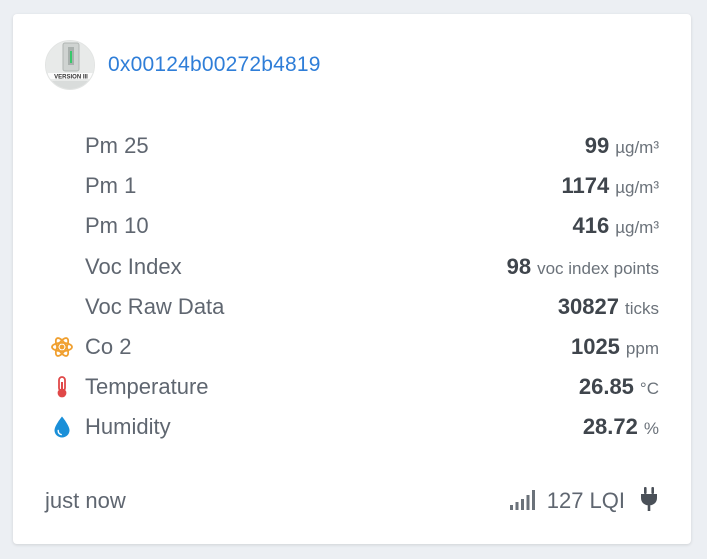  What do you see at coordinates (133, 266) in the screenshot?
I see `metric-label: Voc Index` at bounding box center [133, 266].